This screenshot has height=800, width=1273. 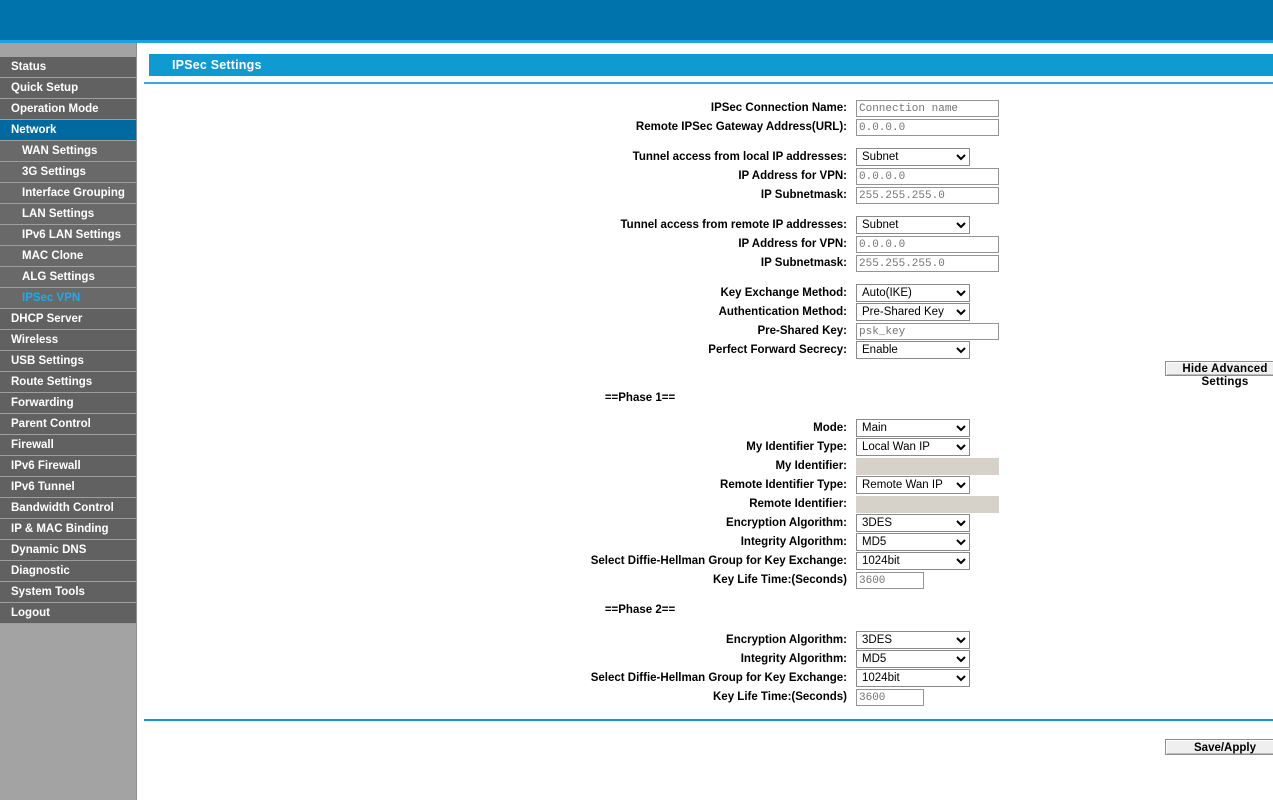 I want to click on sidebar-item-usb-settings: USB Settings, so click(x=68, y=361).